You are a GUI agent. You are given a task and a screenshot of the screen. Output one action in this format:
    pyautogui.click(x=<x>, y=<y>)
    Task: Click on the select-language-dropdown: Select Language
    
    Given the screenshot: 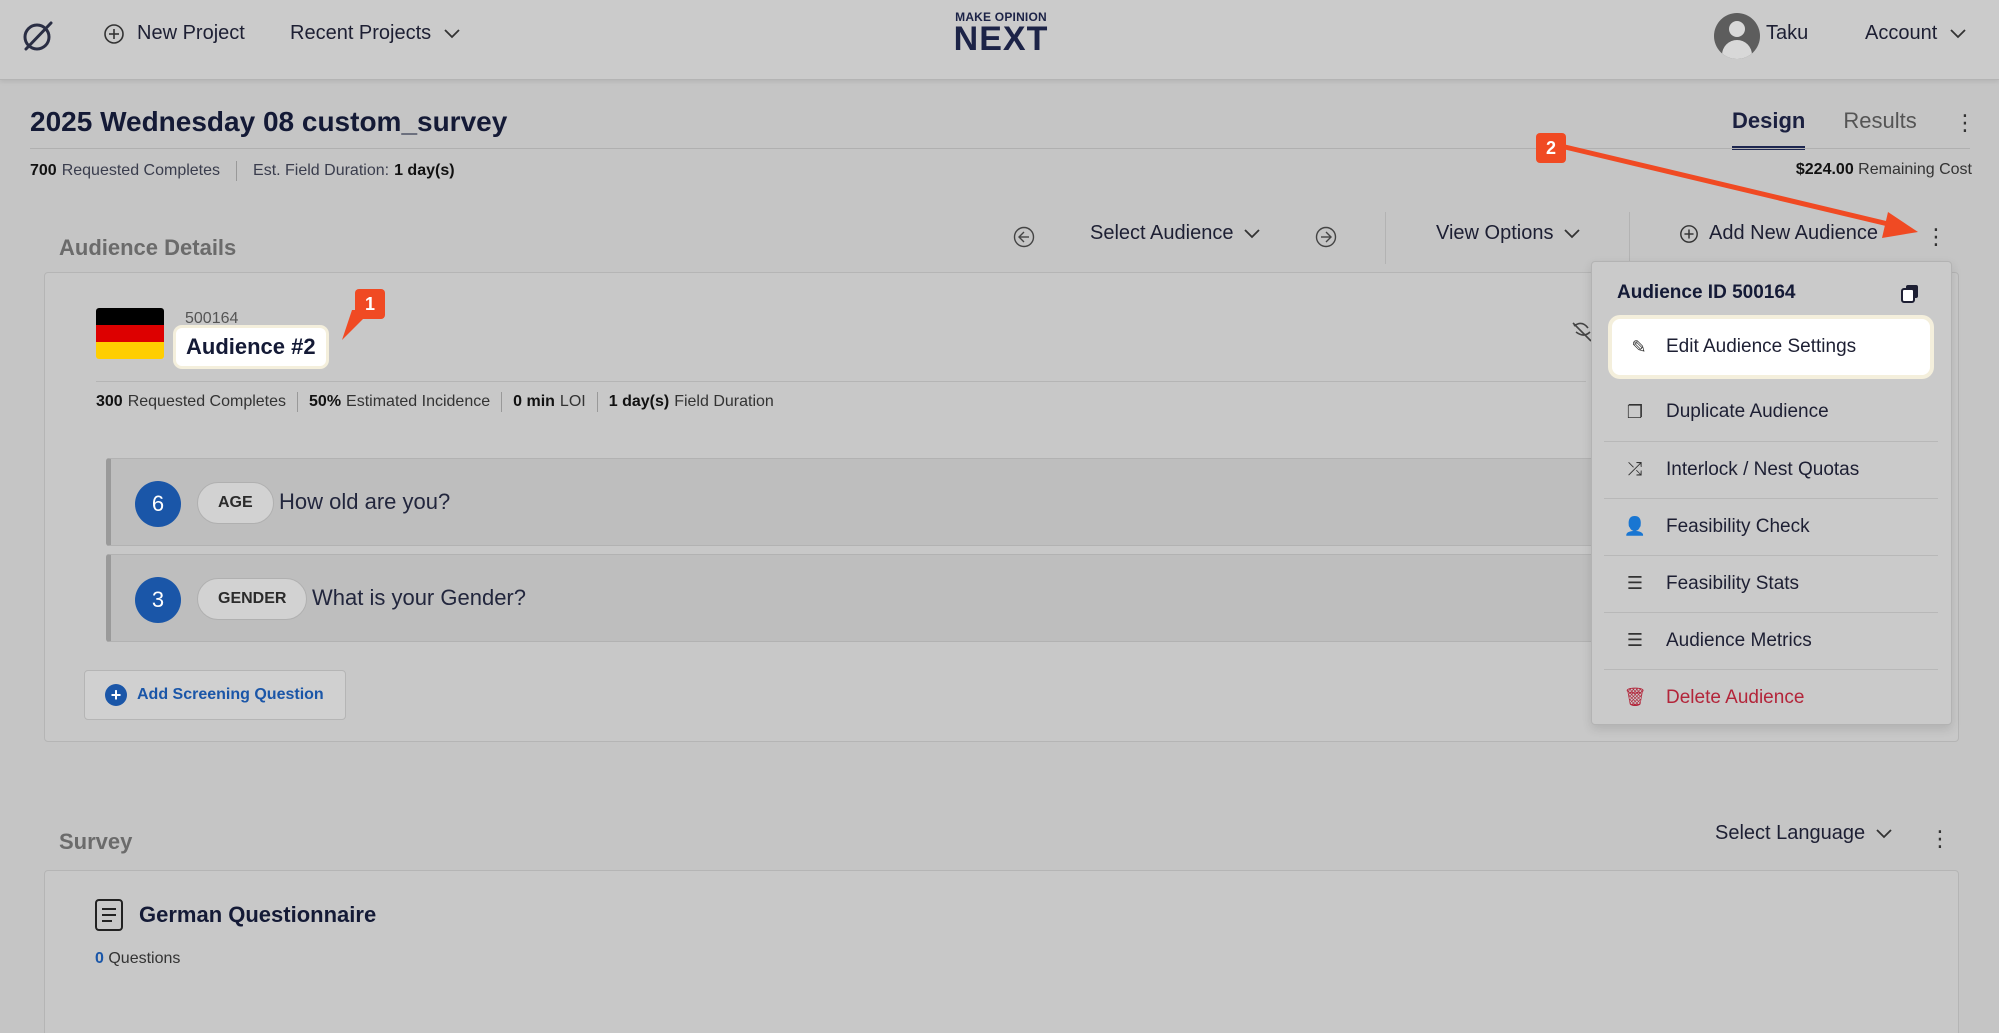 What is the action you would take?
    pyautogui.click(x=1804, y=833)
    